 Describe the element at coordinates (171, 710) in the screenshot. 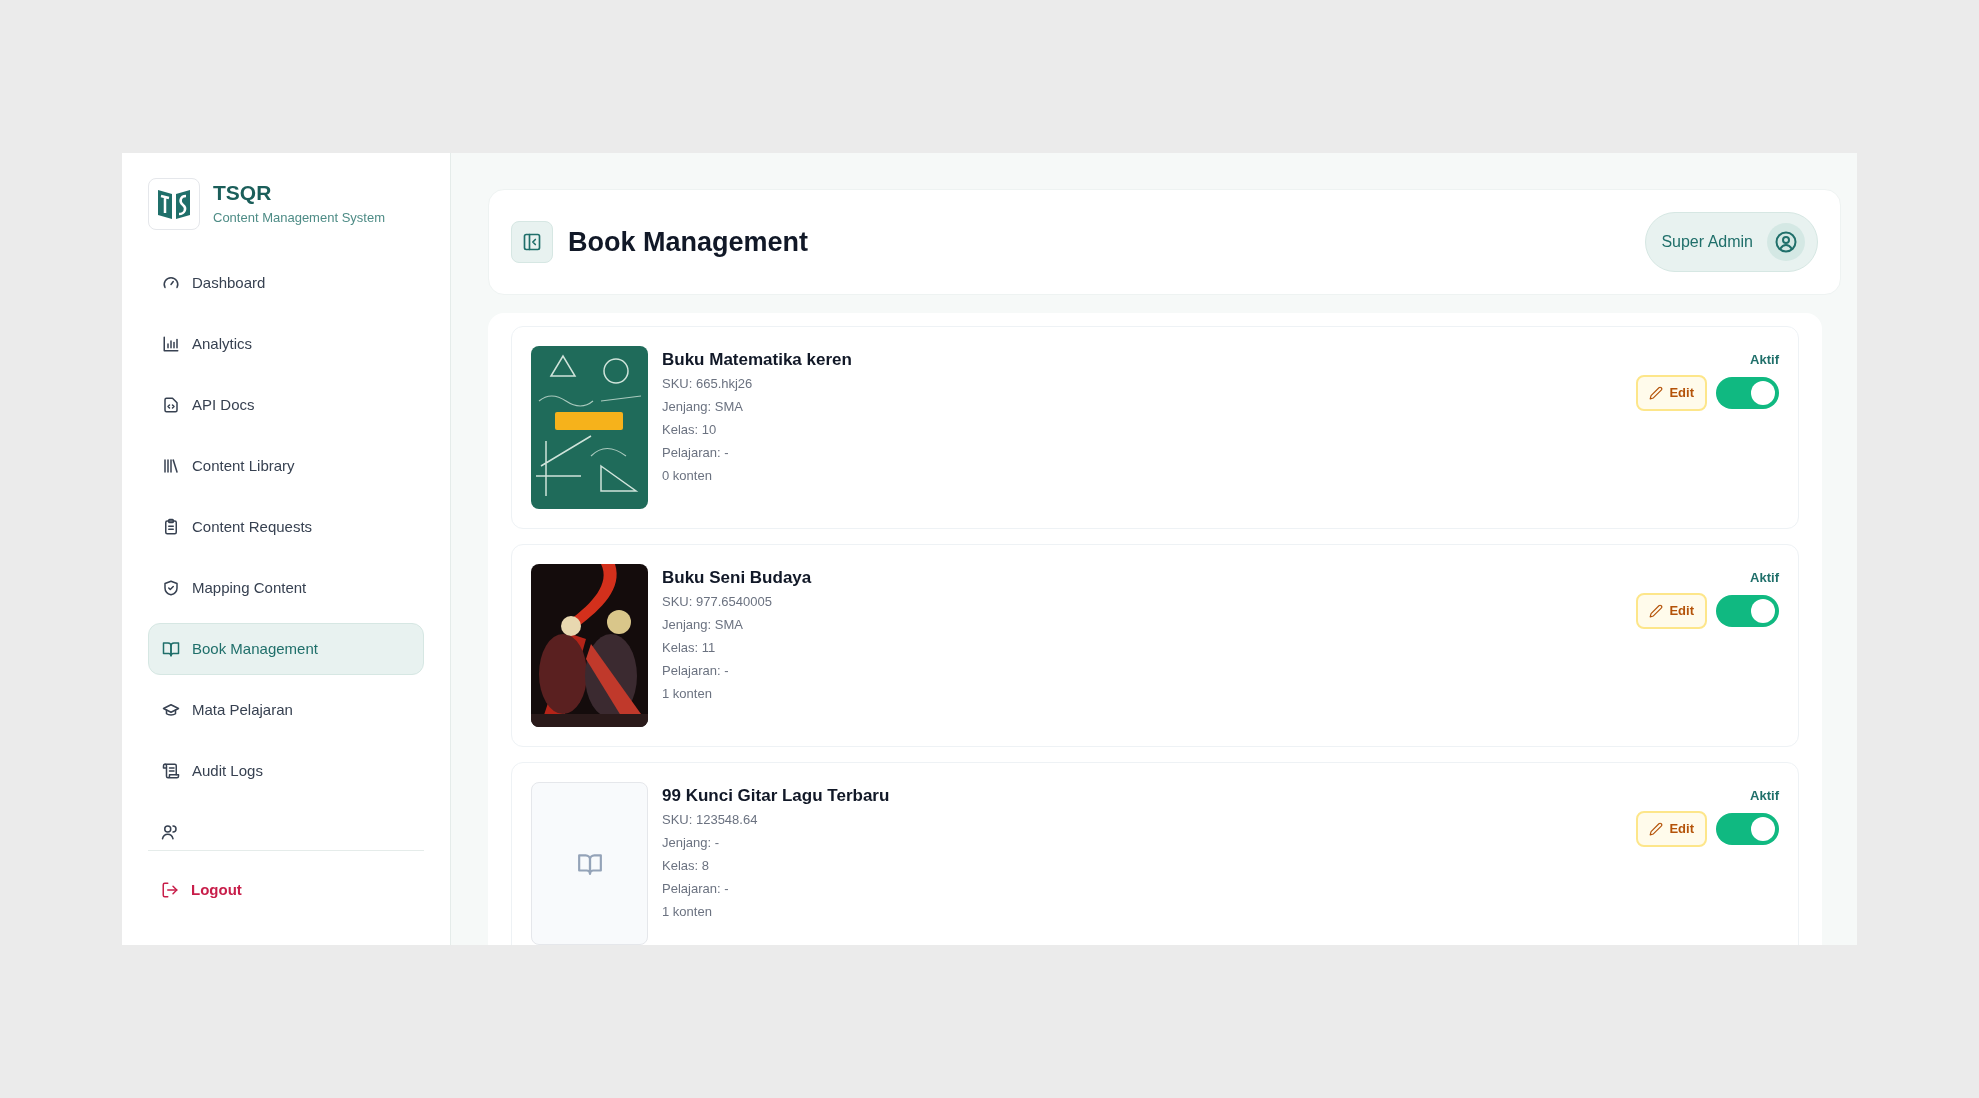

I see `graduation-cap-icon` at that location.